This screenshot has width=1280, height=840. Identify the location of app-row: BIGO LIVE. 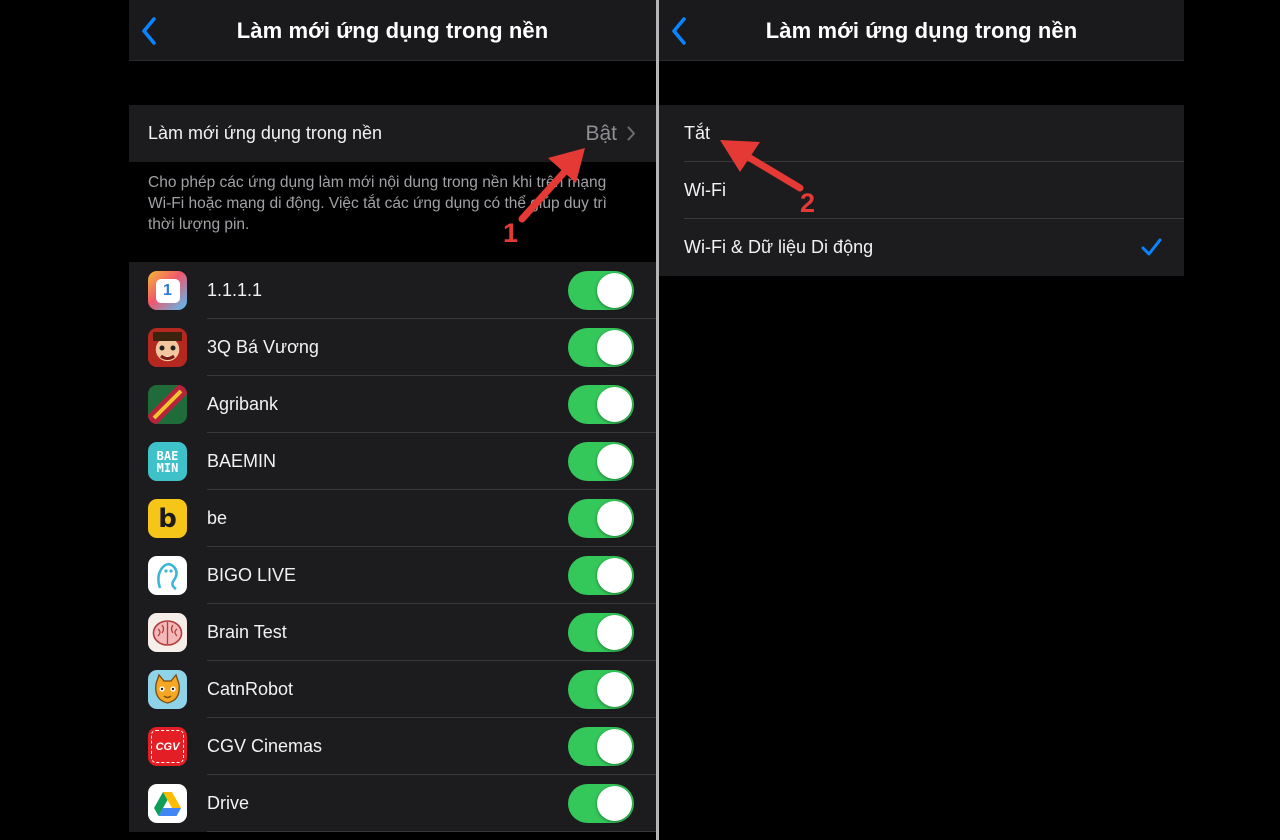
(392, 575).